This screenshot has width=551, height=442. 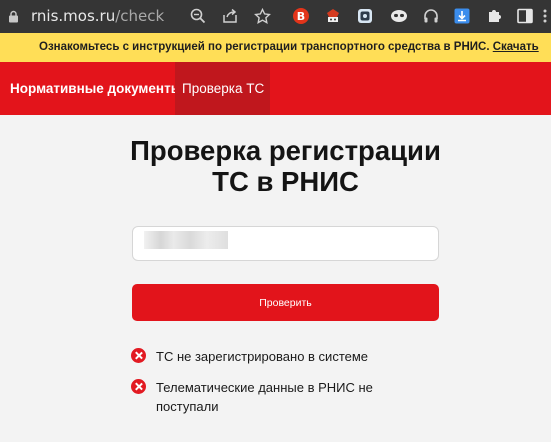 I want to click on star-icon, so click(x=262, y=16).